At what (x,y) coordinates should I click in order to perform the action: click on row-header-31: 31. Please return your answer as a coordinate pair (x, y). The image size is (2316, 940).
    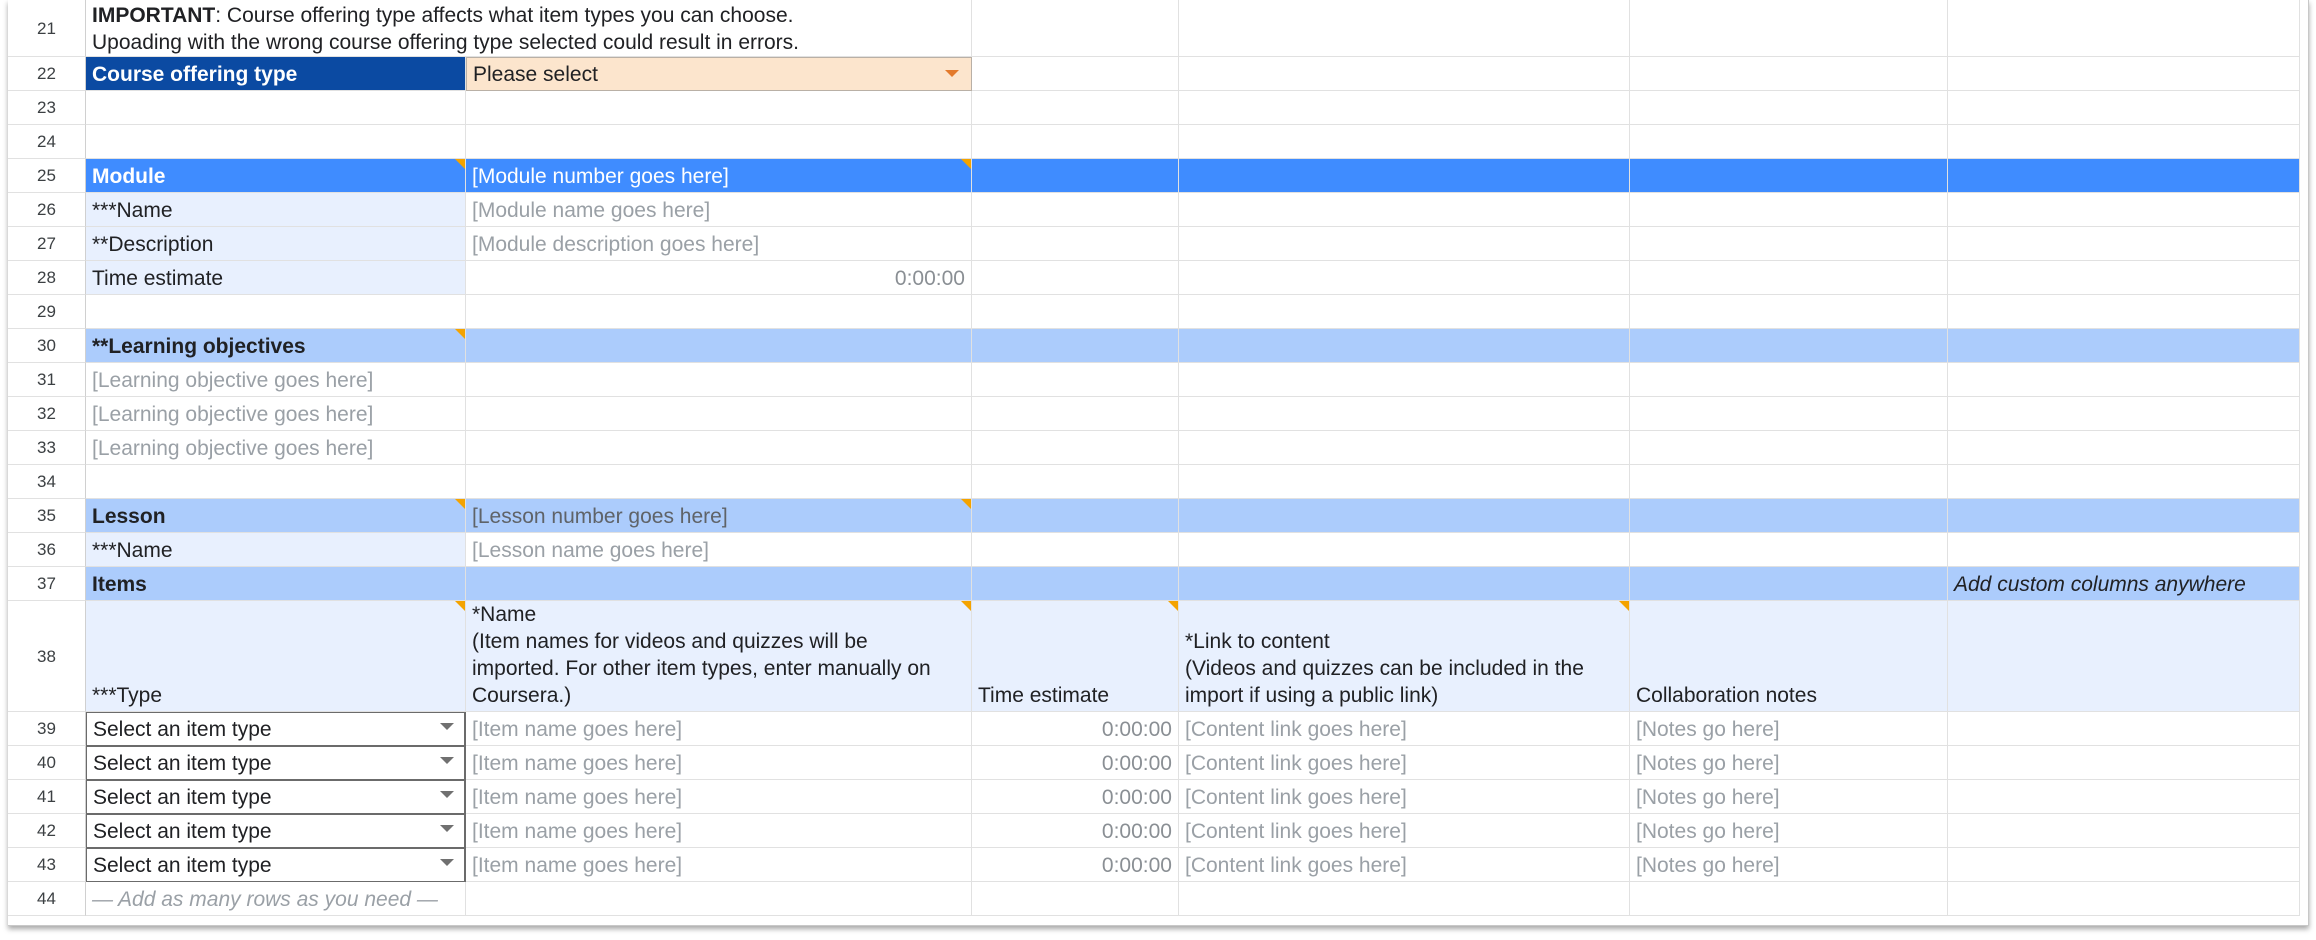
    Looking at the image, I should click on (47, 380).